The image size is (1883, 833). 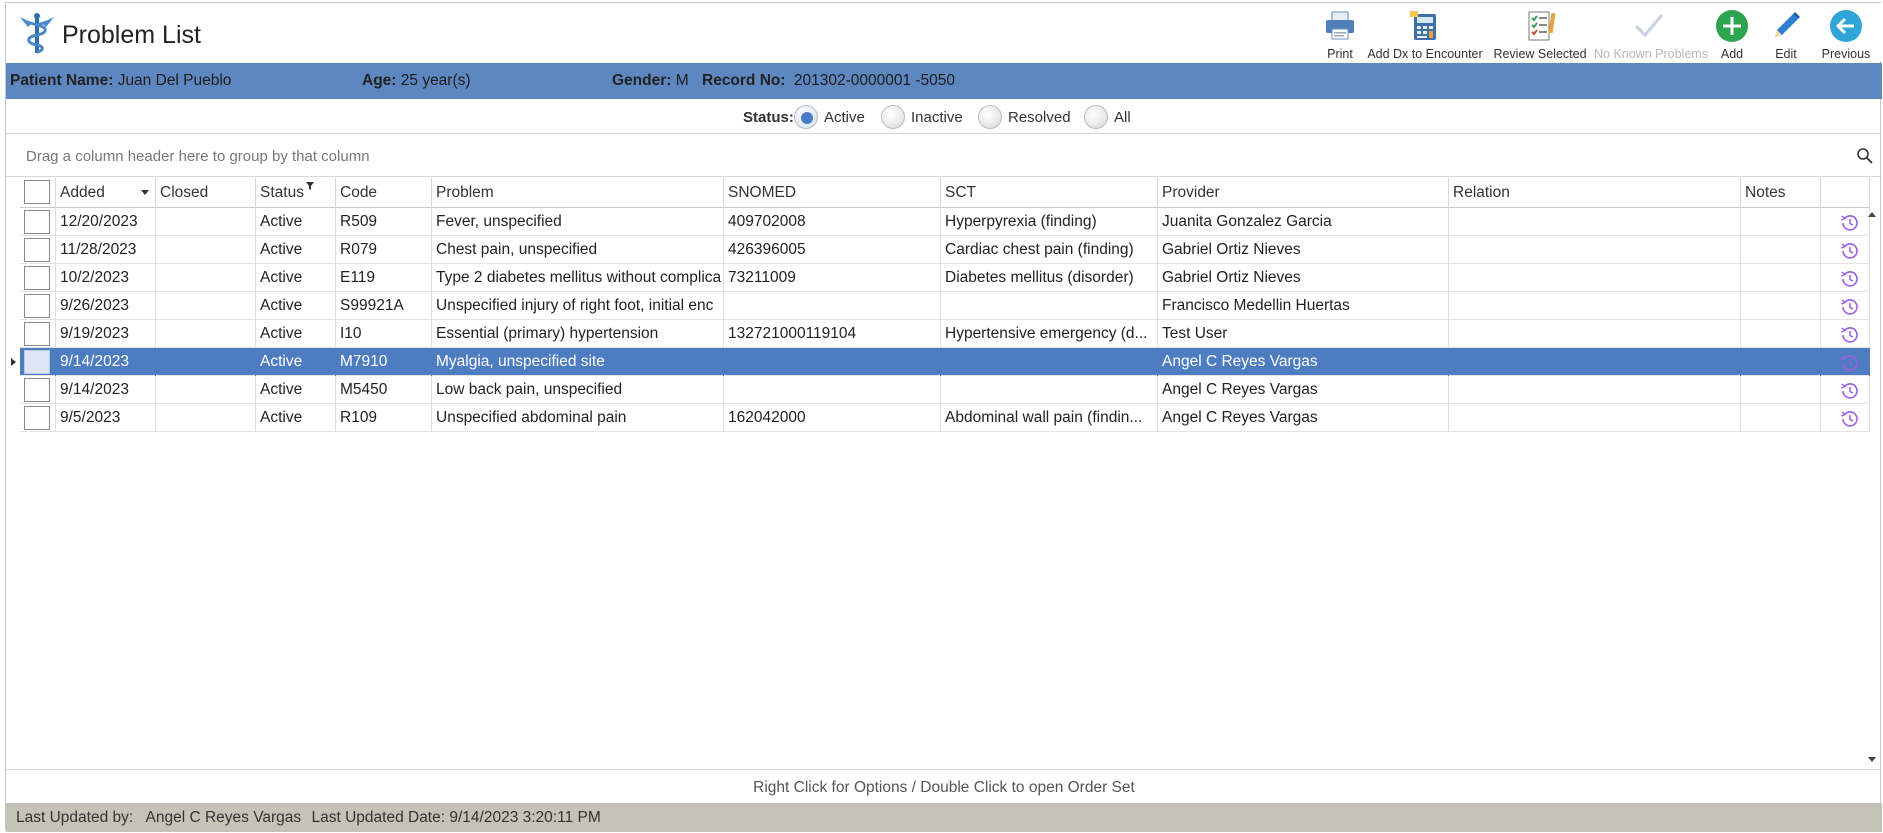 I want to click on edit-button: Edit, so click(x=1786, y=34).